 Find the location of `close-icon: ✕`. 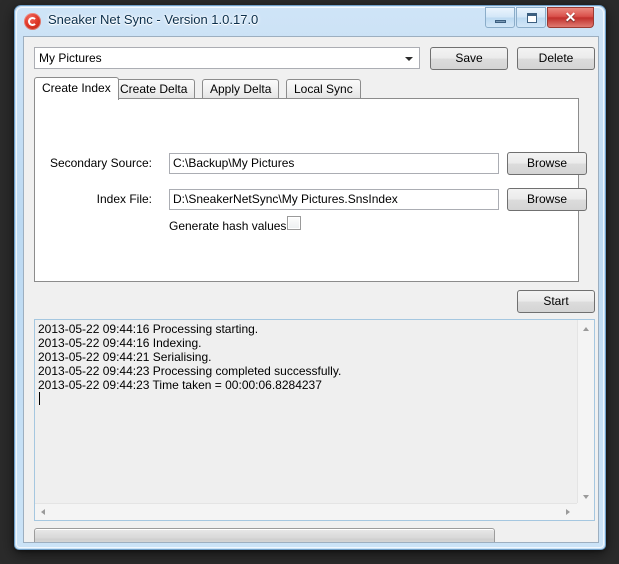

close-icon: ✕ is located at coordinates (570, 17).